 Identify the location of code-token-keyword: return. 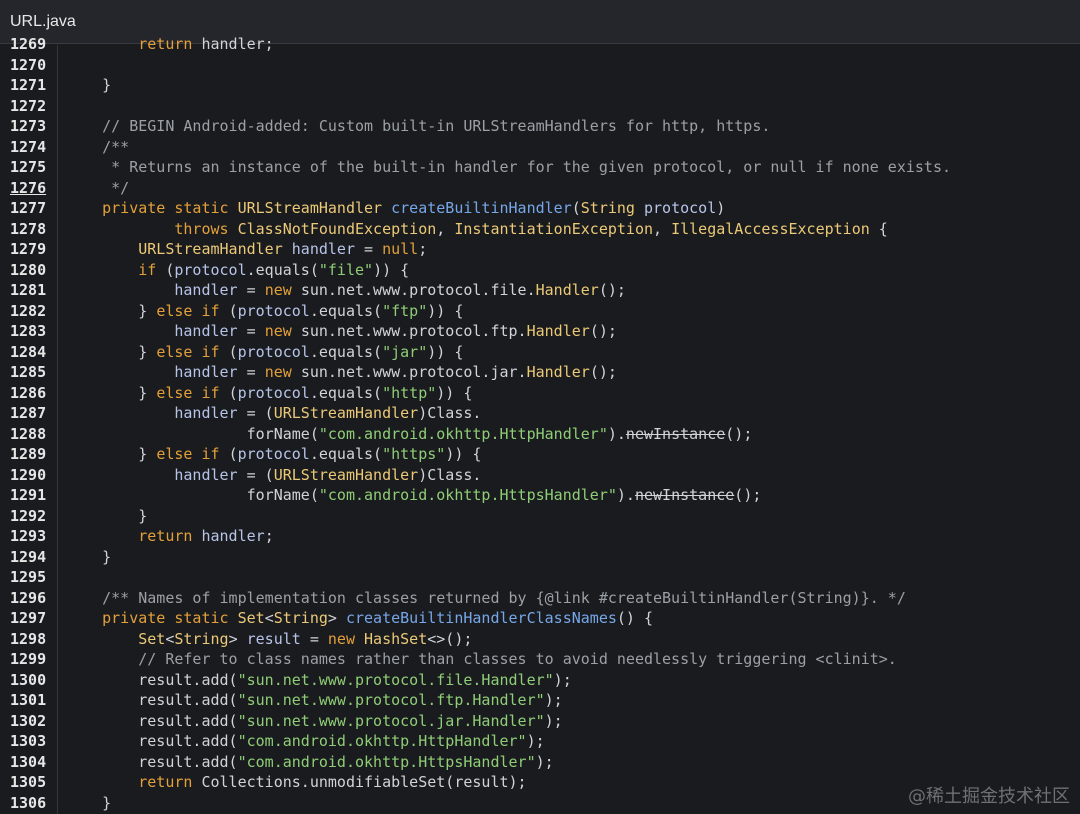
(134, 782).